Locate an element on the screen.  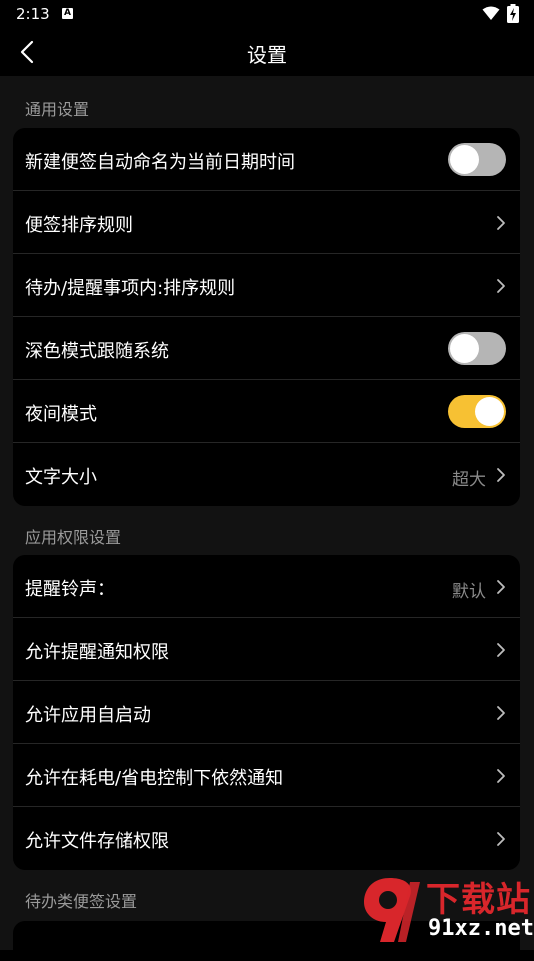
row-label: 夜间模式 is located at coordinates (61, 414).